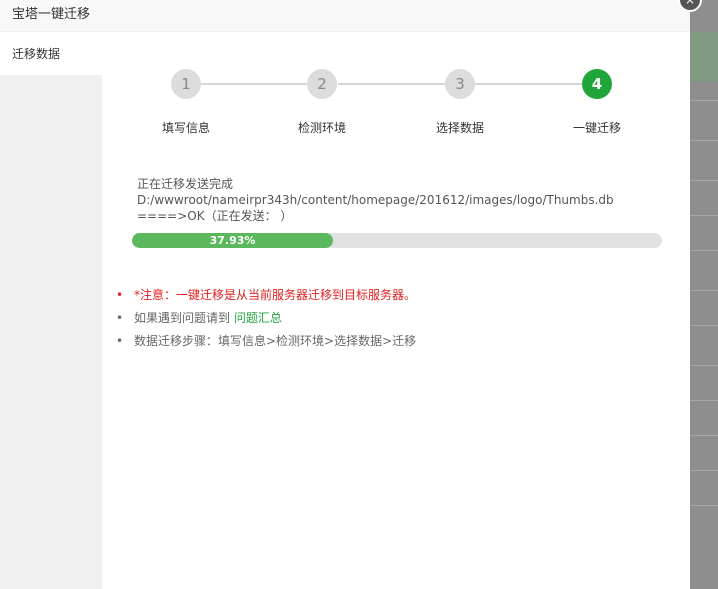 This screenshot has width=718, height=589. What do you see at coordinates (184, 318) in the screenshot?
I see `help-text: 如果遇到问题请到` at bounding box center [184, 318].